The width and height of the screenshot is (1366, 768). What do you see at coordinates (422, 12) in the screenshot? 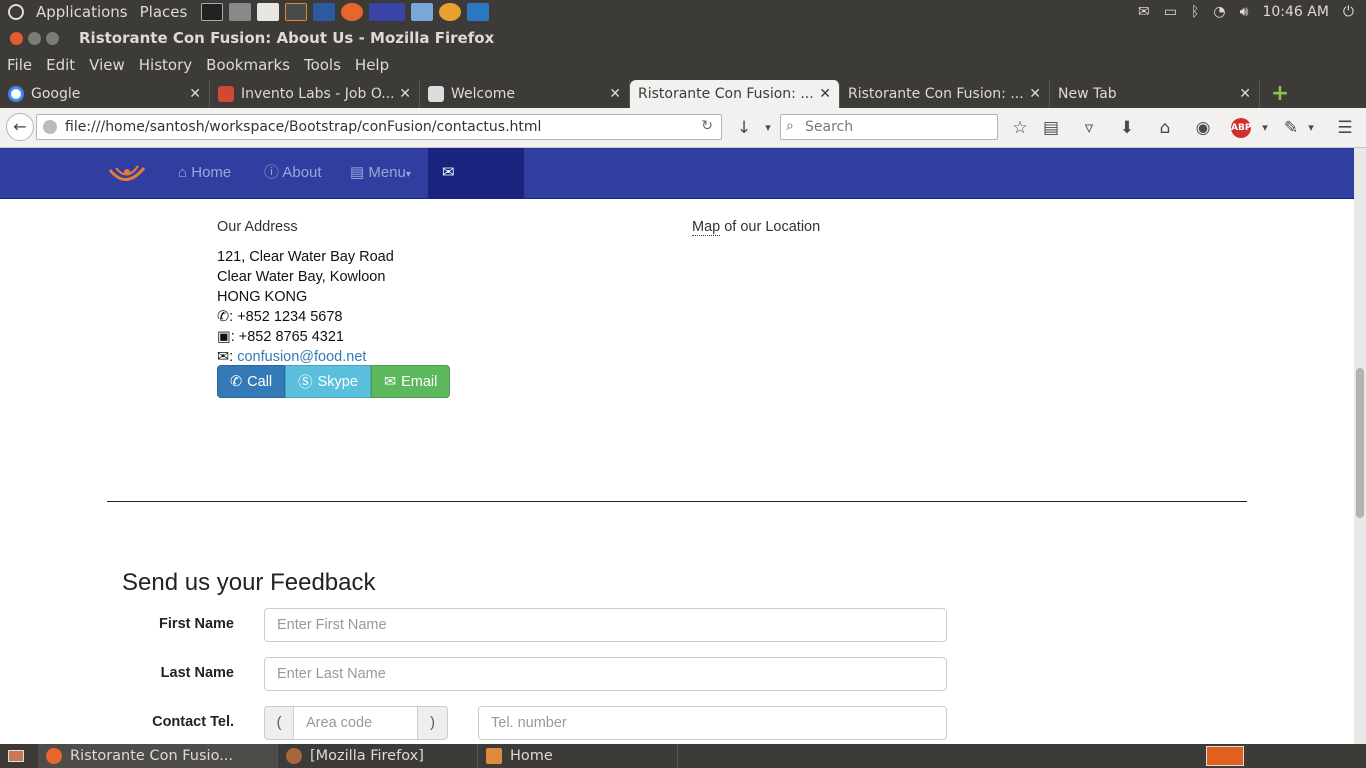
I see `virtualbox-icon` at bounding box center [422, 12].